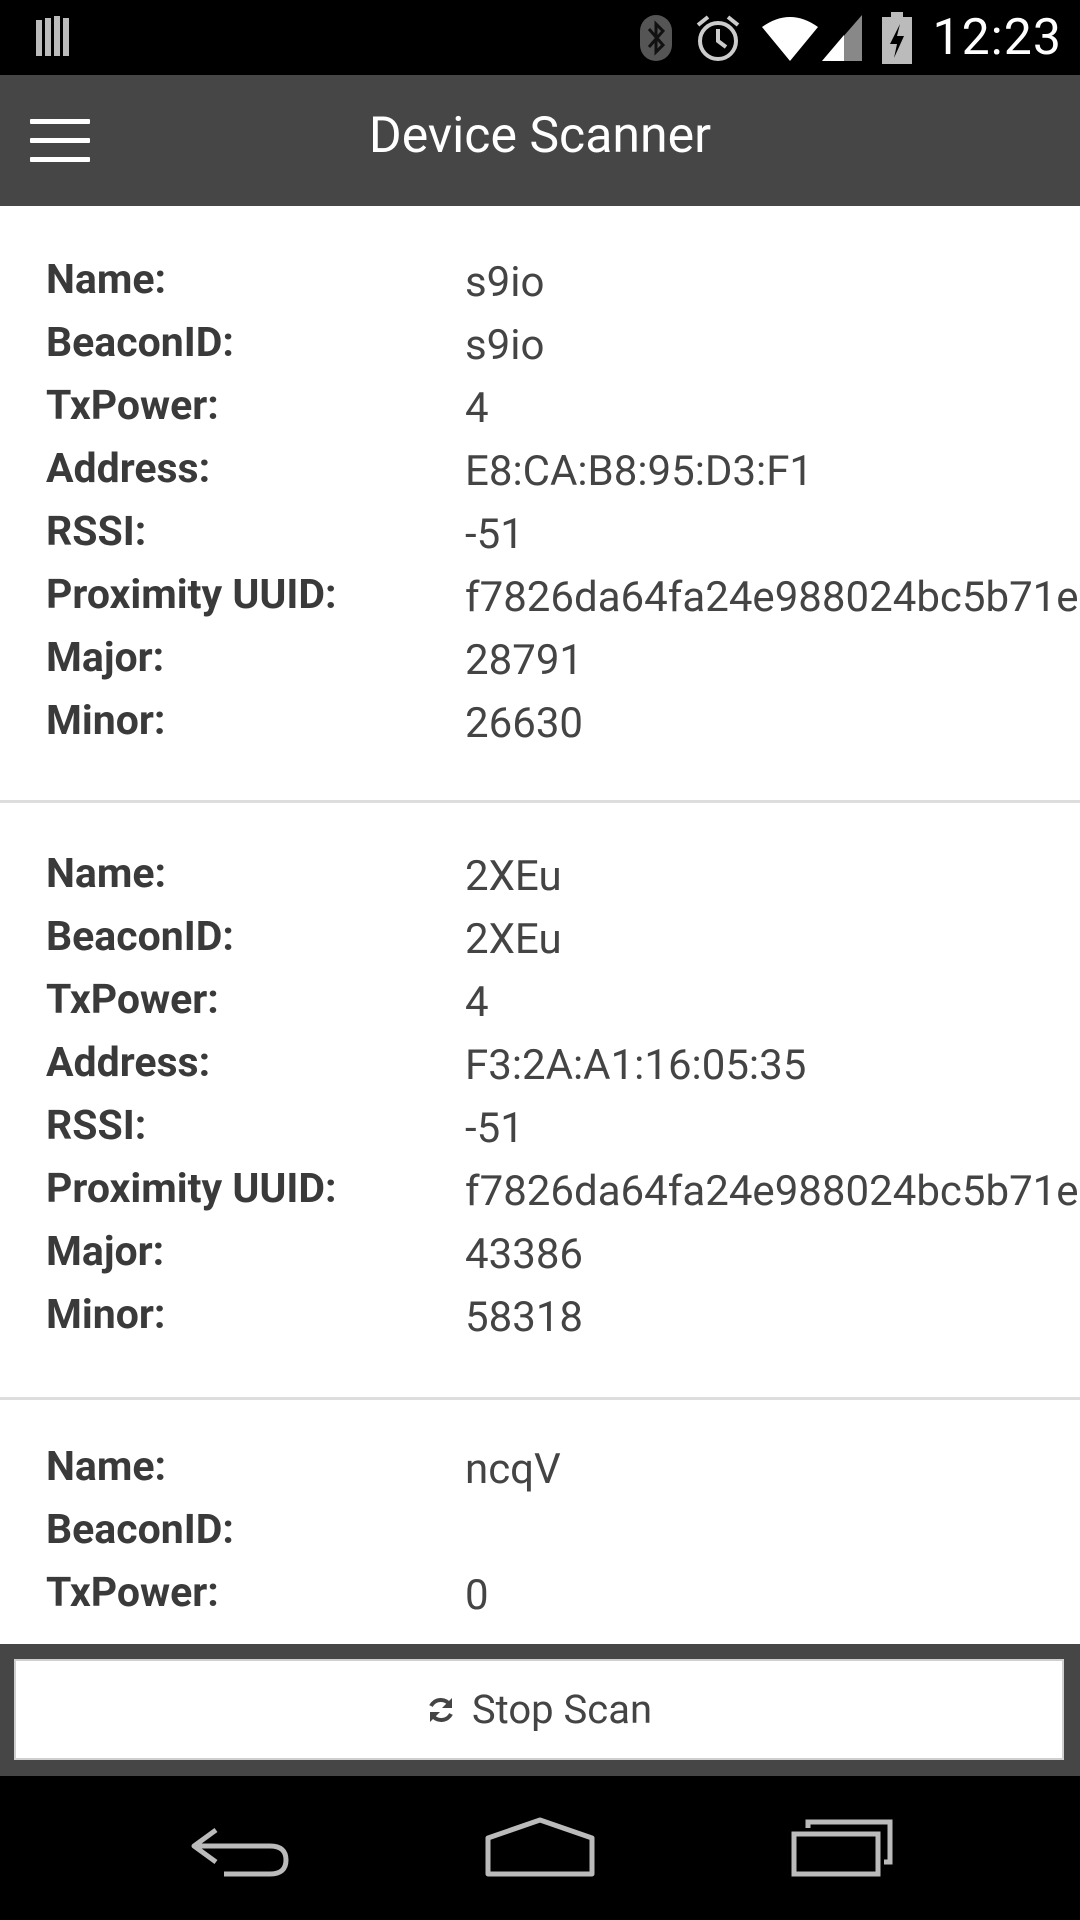 Image resolution: width=1080 pixels, height=1920 pixels. What do you see at coordinates (513, 939) in the screenshot?
I see `beacon-id-value: 2XEu` at bounding box center [513, 939].